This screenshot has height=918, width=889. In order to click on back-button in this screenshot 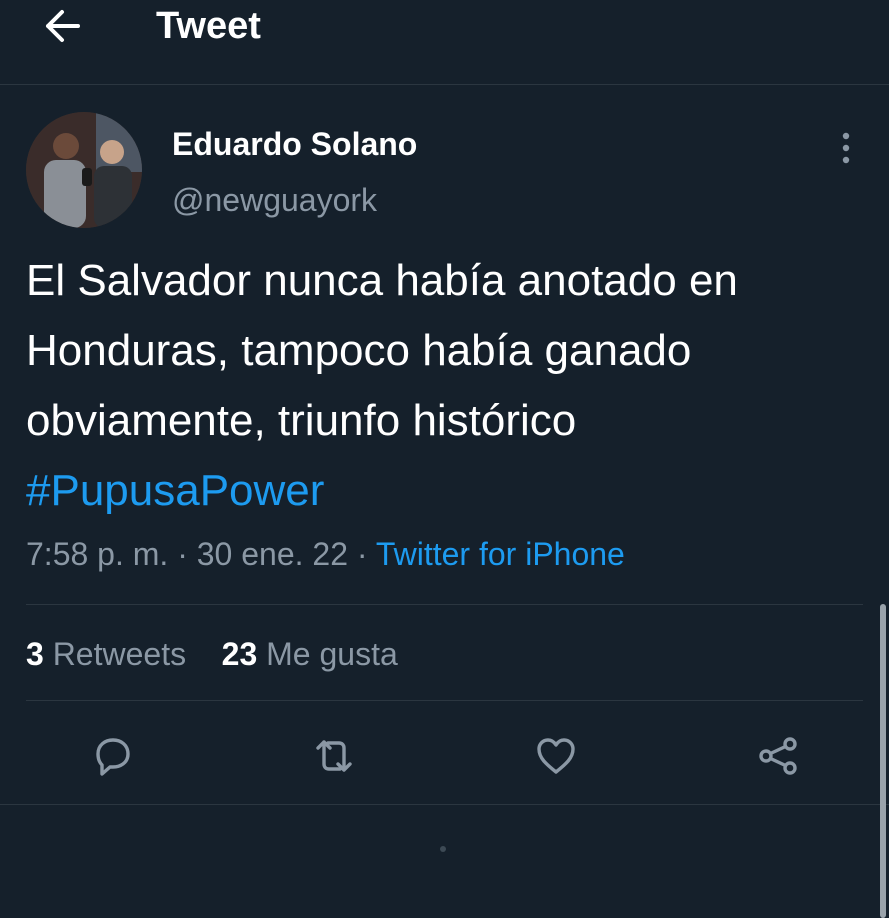, I will do `click(62, 26)`.